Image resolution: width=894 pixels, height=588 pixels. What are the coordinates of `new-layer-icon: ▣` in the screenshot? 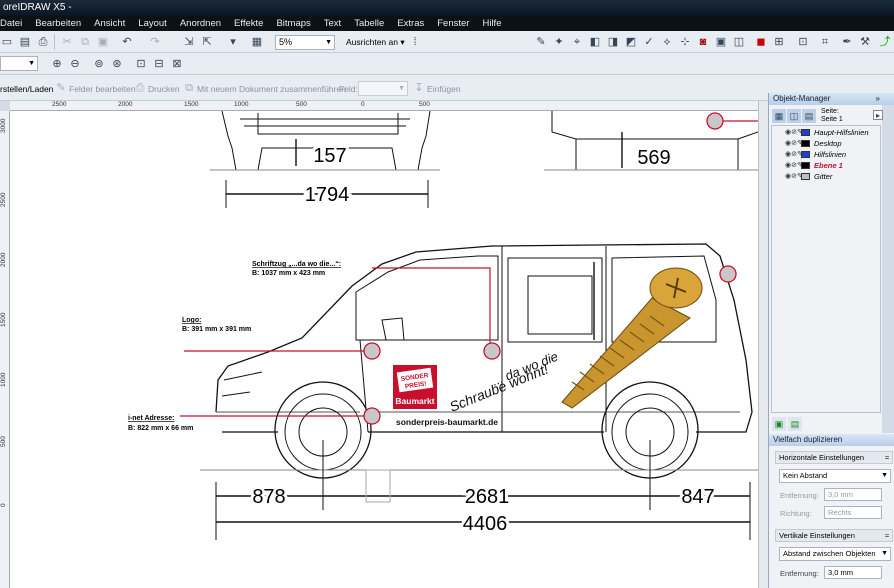 It's located at (779, 424).